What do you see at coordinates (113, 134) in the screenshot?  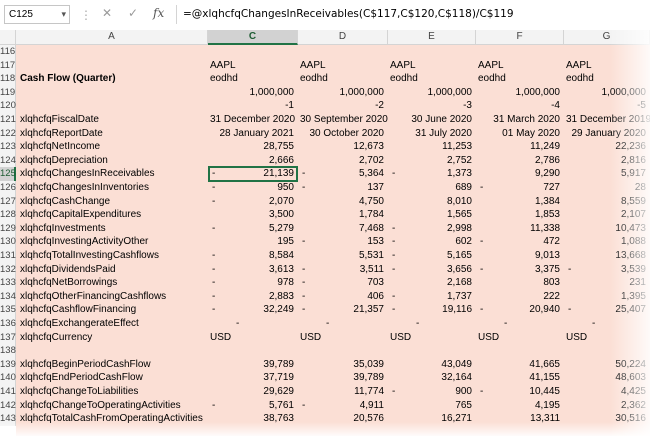 I see `cell-label: xlqhcfqReportDate` at bounding box center [113, 134].